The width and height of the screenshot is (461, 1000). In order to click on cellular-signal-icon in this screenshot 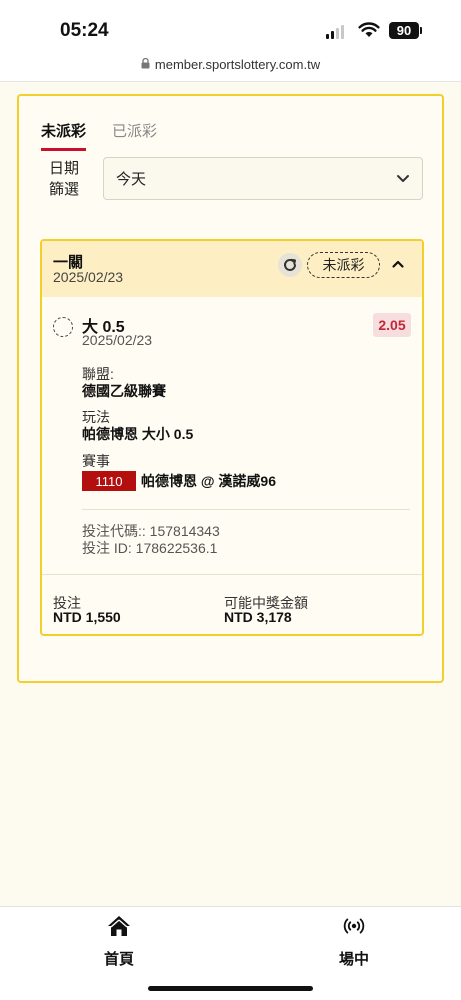, I will do `click(335, 32)`.